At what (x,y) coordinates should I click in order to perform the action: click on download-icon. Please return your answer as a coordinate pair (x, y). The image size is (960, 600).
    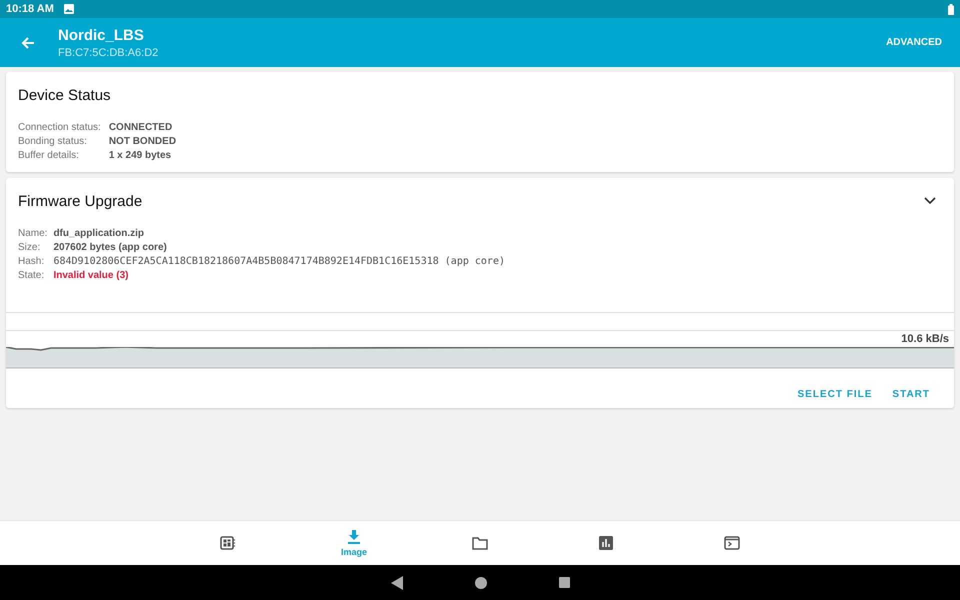
    Looking at the image, I should click on (354, 537).